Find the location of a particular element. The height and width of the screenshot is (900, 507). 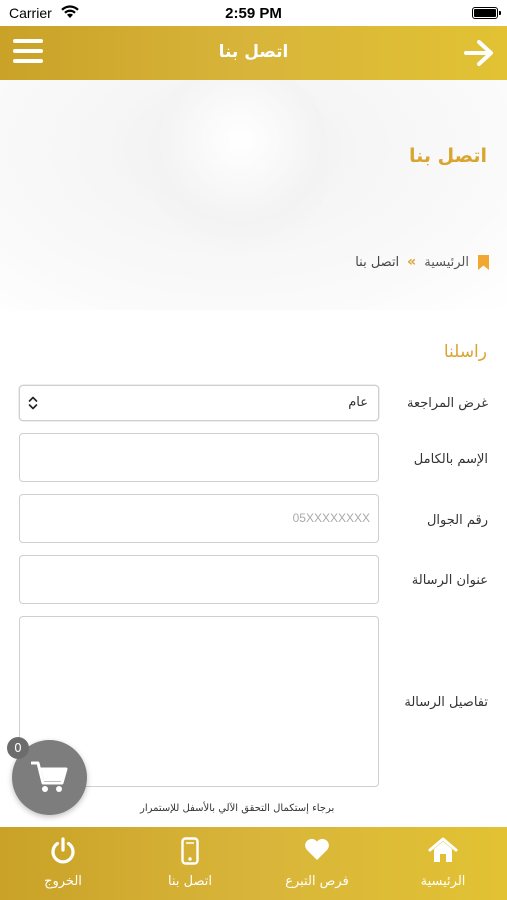

breadcrumb-current: اتصل بنا is located at coordinates (377, 262).